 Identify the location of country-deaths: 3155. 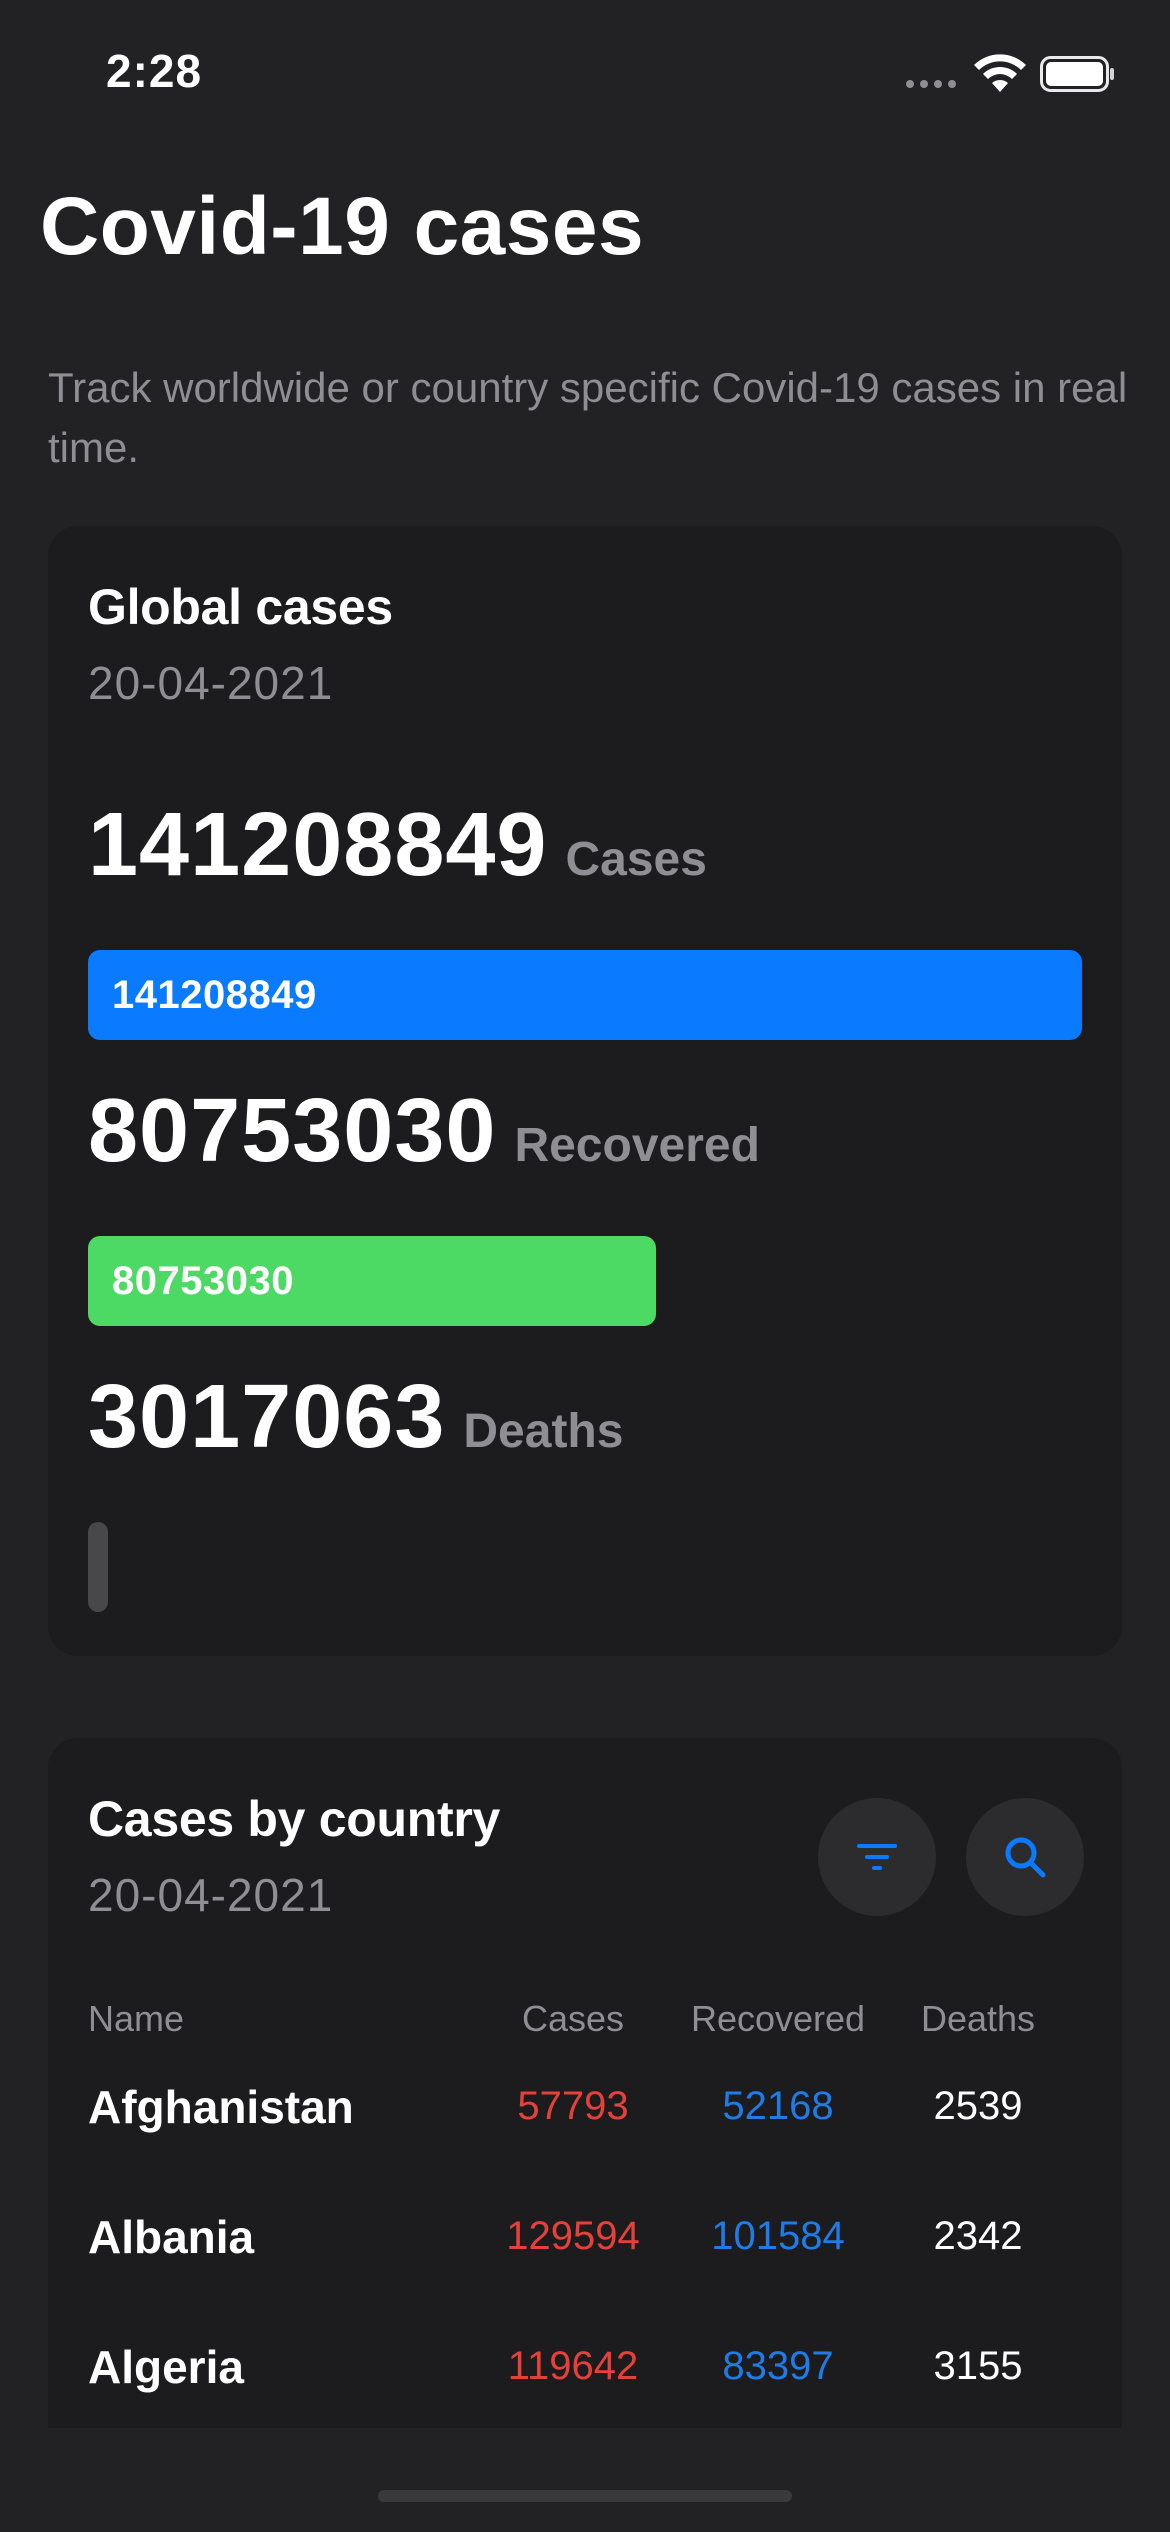
(978, 2366).